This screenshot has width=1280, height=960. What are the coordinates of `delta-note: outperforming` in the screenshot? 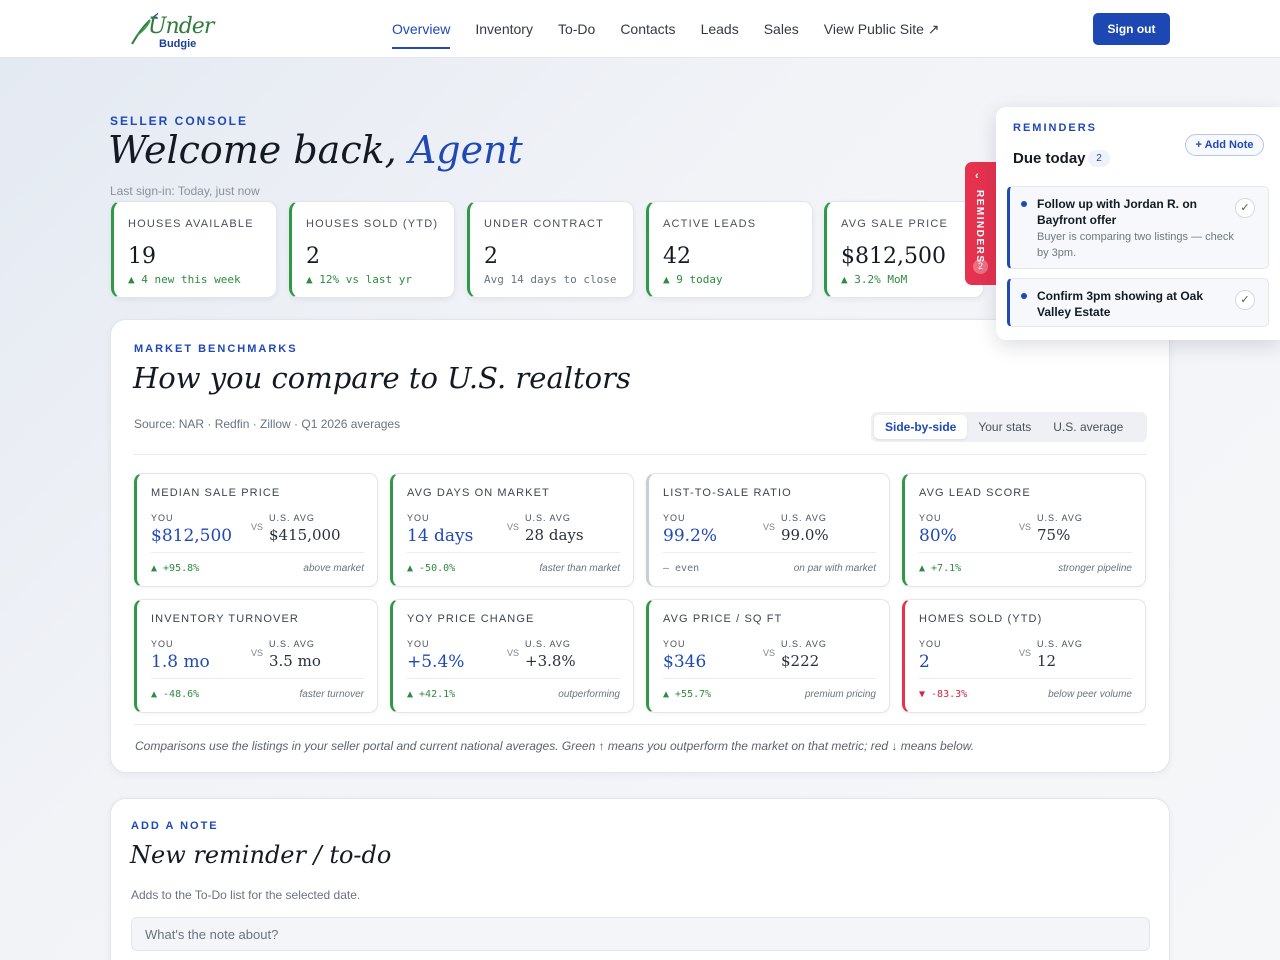 It's located at (589, 694).